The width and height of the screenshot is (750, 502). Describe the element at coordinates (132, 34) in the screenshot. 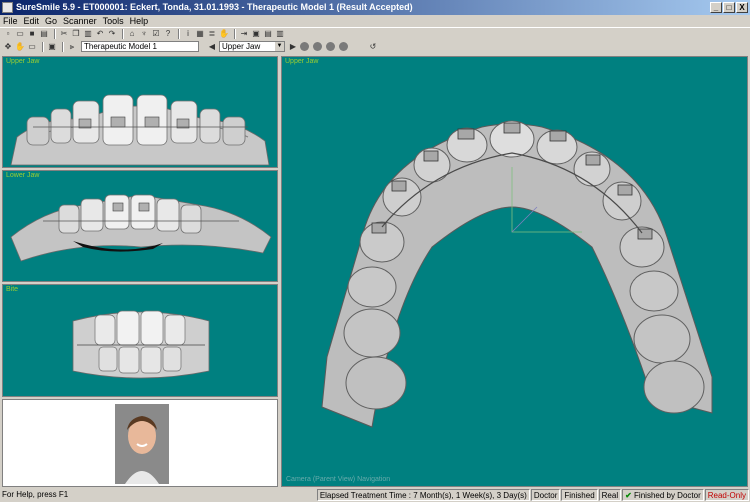

I see `home-icon: ⌂` at that location.